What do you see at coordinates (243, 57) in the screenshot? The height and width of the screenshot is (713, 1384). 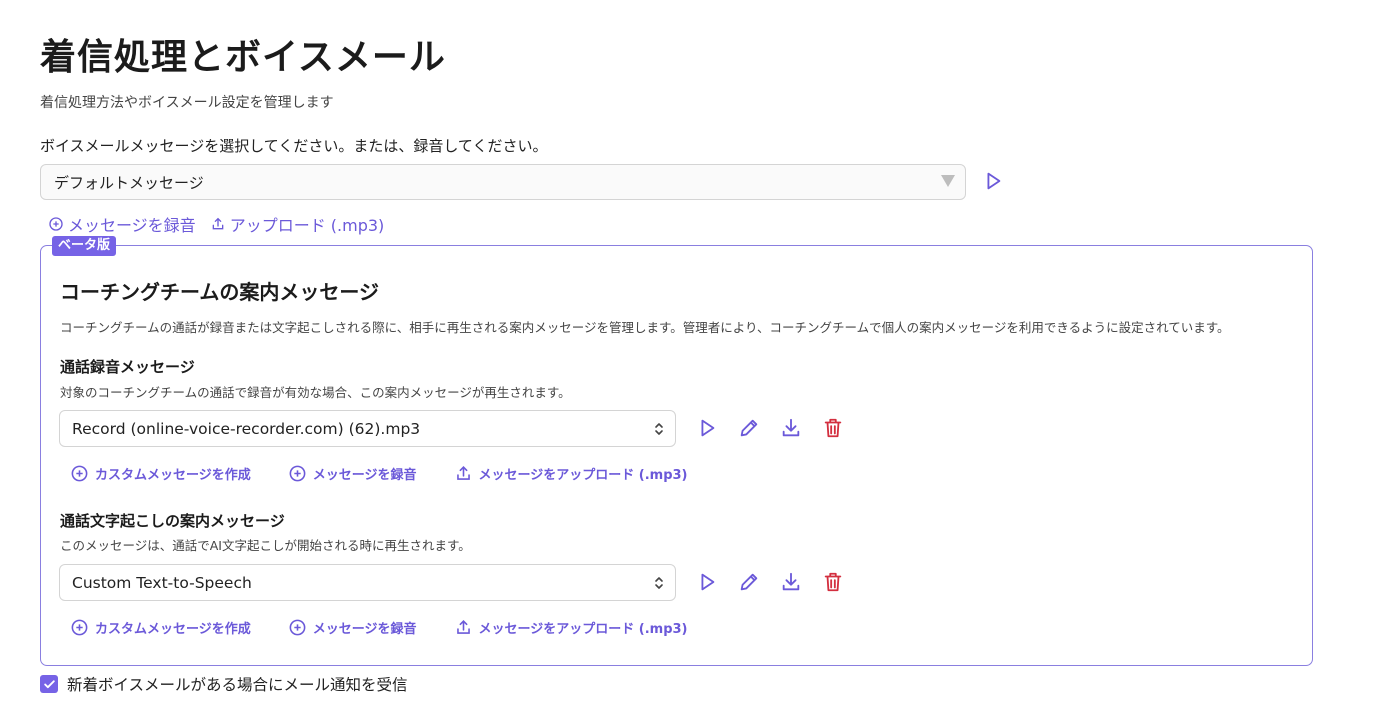 I see `page-title: 着信処理とボイスメール` at bounding box center [243, 57].